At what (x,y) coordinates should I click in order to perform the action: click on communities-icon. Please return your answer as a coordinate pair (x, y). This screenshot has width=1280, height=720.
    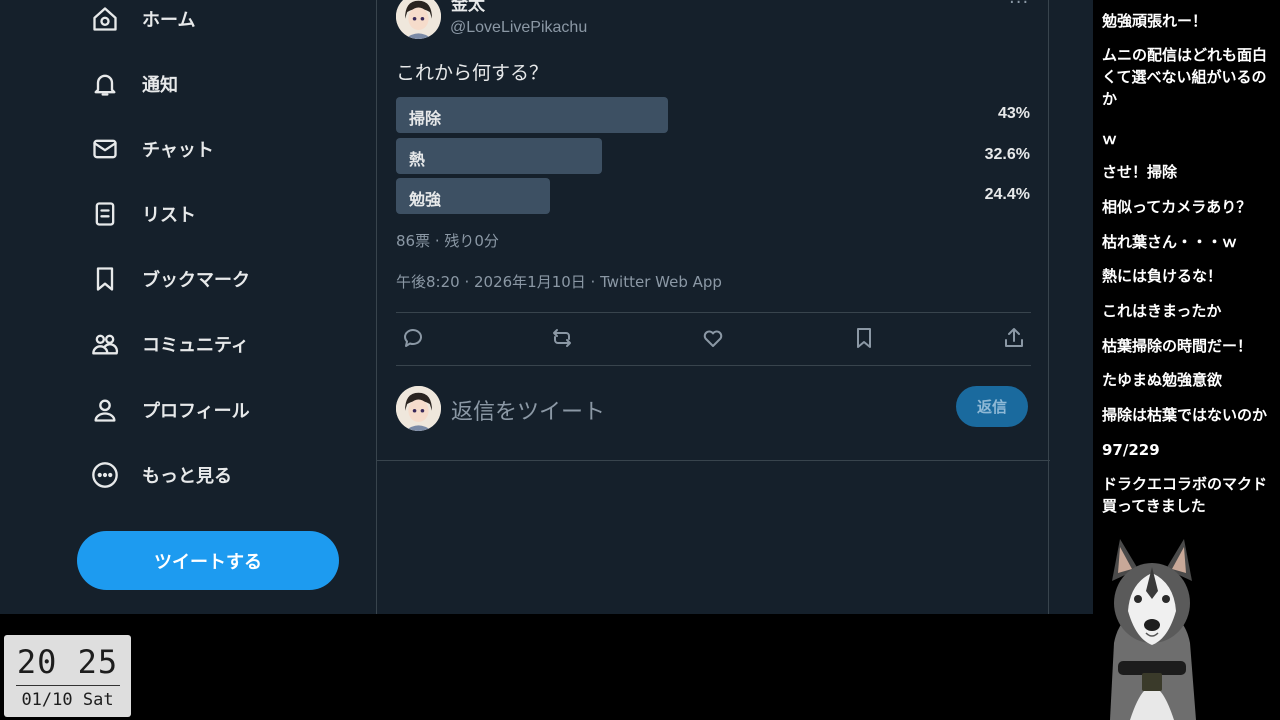
    Looking at the image, I should click on (105, 344).